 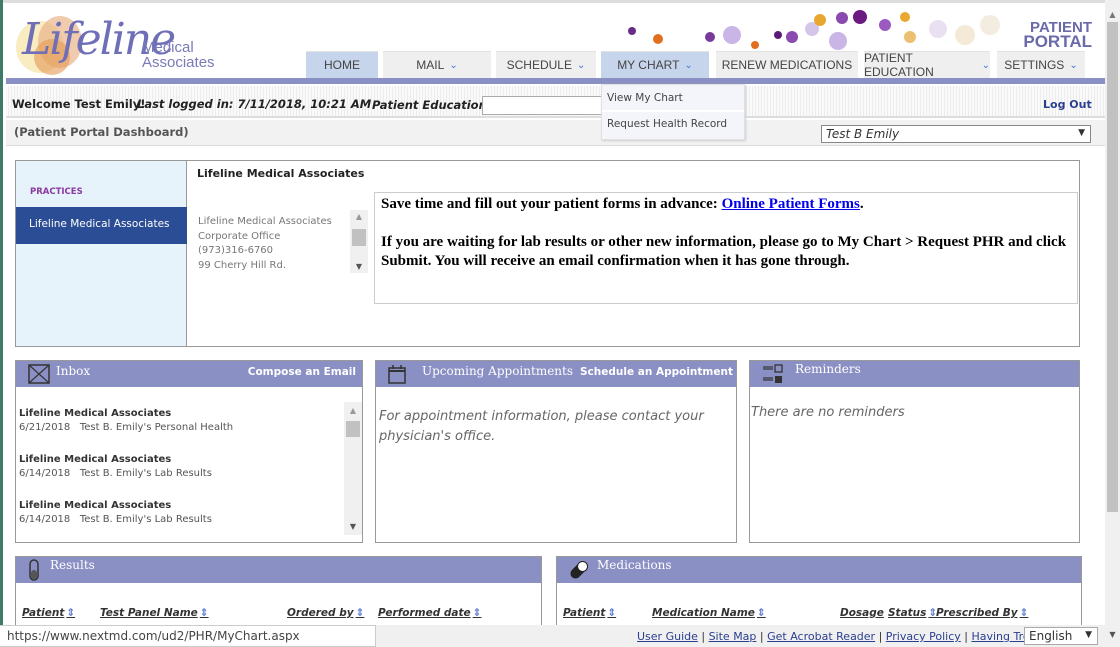 I want to click on nav-patient-education: PATIENT EDUCATION ⌄, so click(x=927, y=65).